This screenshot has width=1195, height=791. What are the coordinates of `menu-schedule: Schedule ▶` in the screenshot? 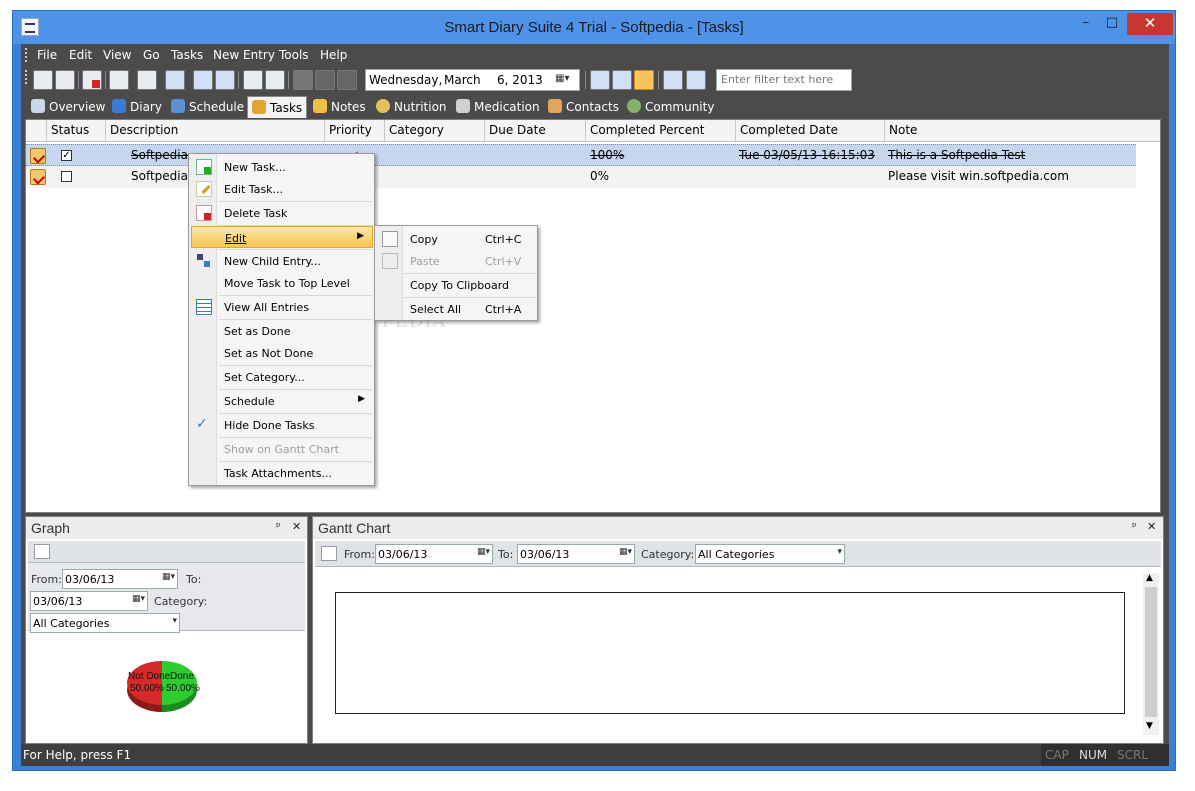 It's located at (282, 401).